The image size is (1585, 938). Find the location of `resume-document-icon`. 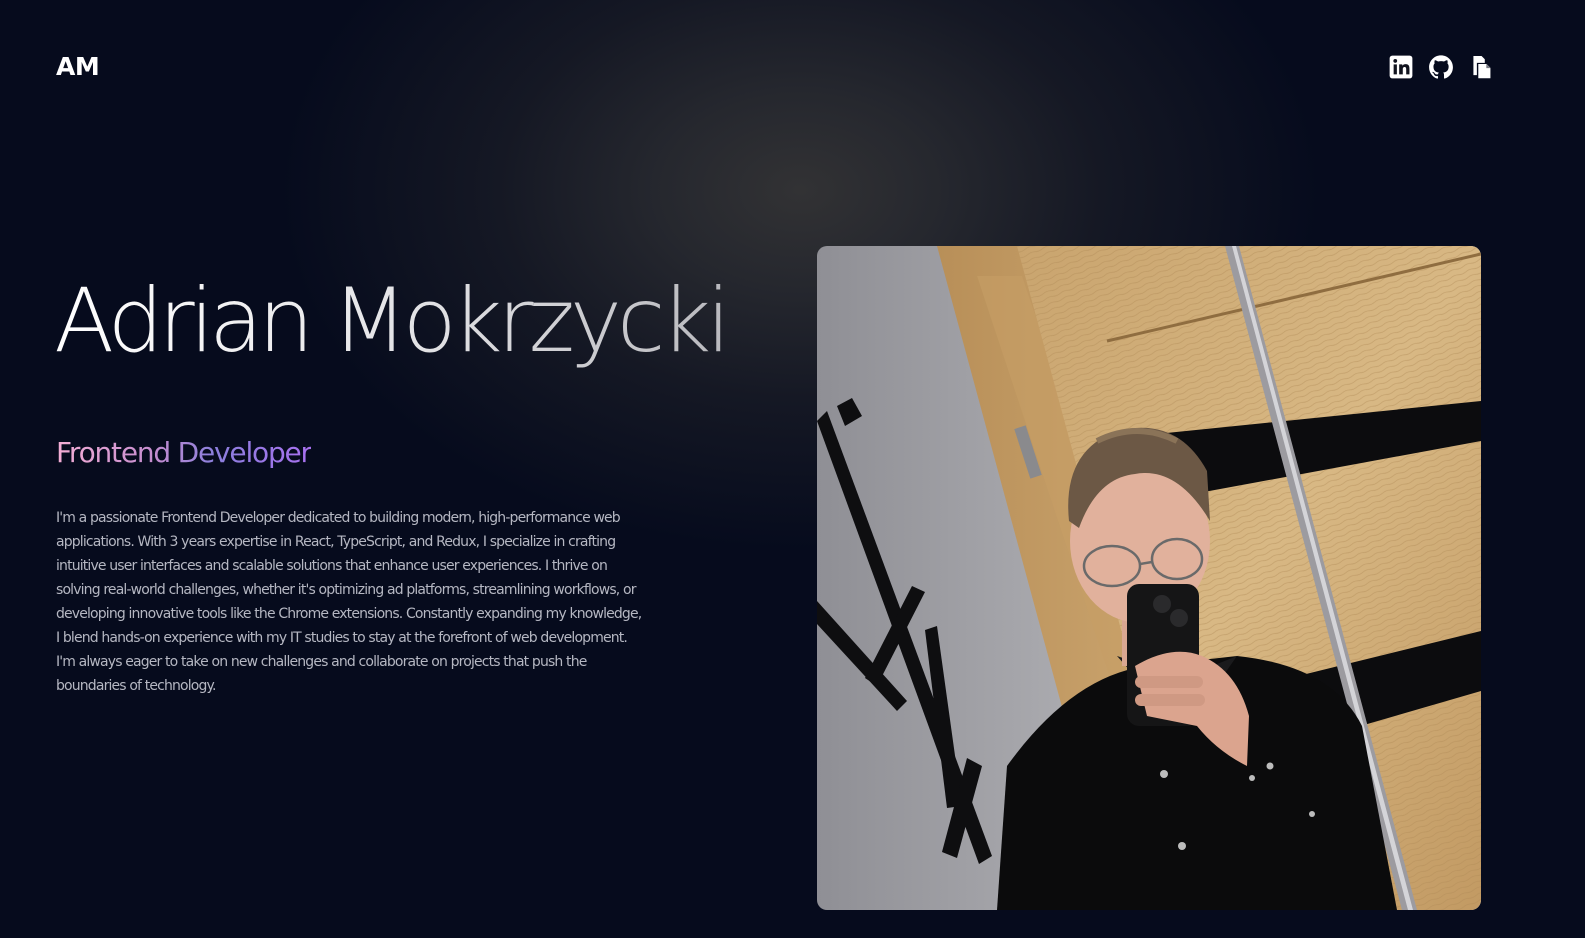

resume-document-icon is located at coordinates (1482, 67).